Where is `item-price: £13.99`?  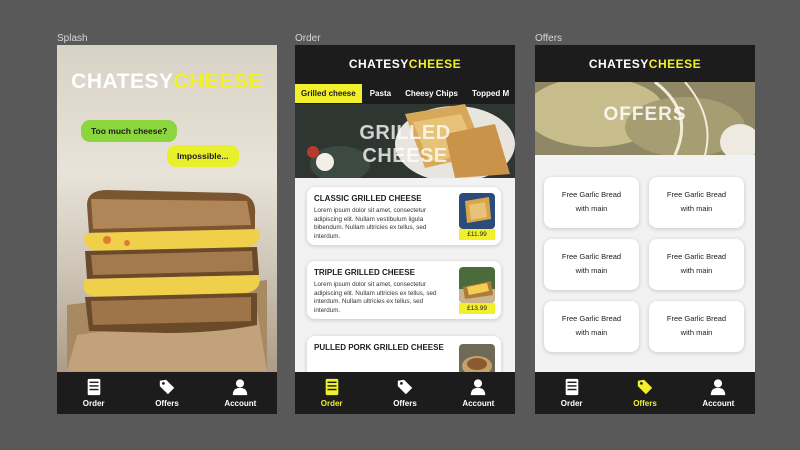
item-price: £13.99 is located at coordinates (477, 308).